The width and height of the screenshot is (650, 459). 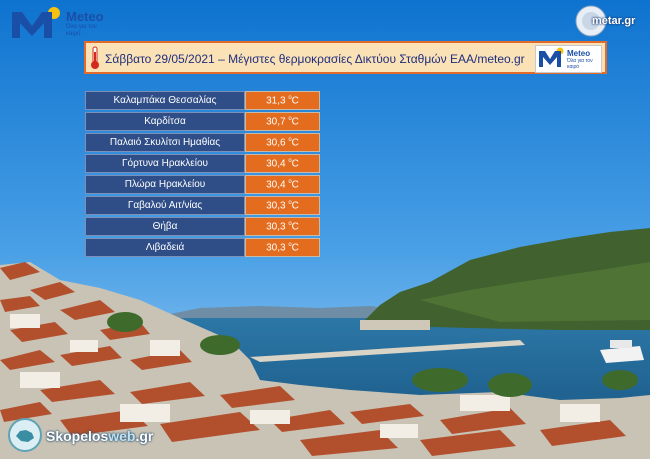 I want to click on station-temperature: 30,6 oC, so click(x=282, y=142).